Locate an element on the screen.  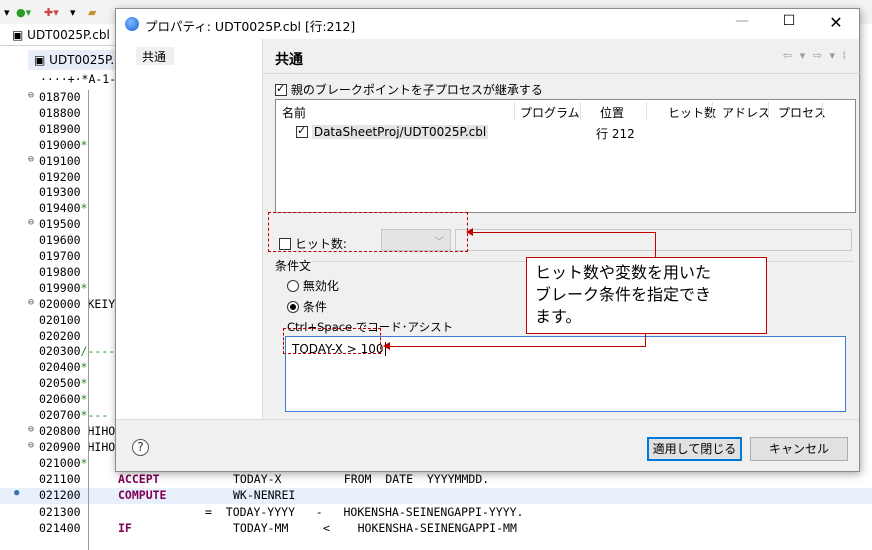
line-sequence: 018700 is located at coordinates (60, 97).